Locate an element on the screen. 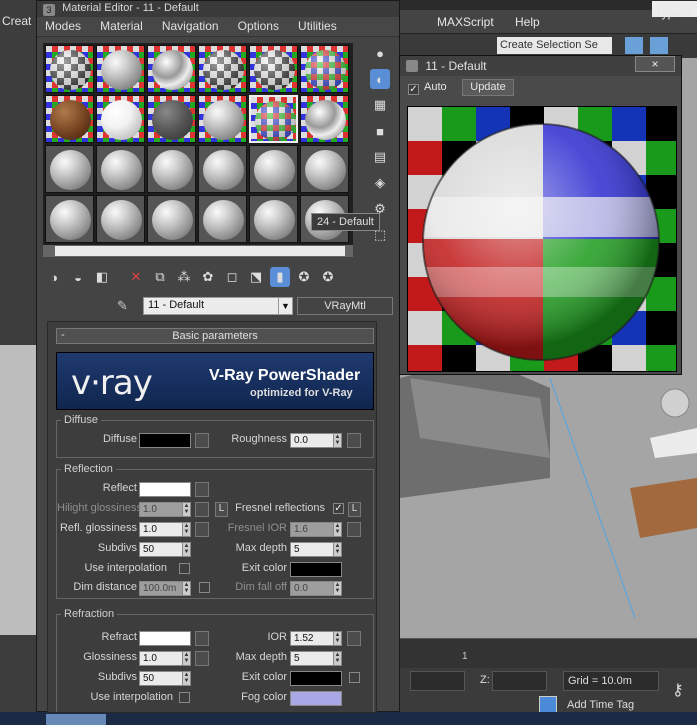 This screenshot has width=697, height=725. preview-render is located at coordinates (542, 239).